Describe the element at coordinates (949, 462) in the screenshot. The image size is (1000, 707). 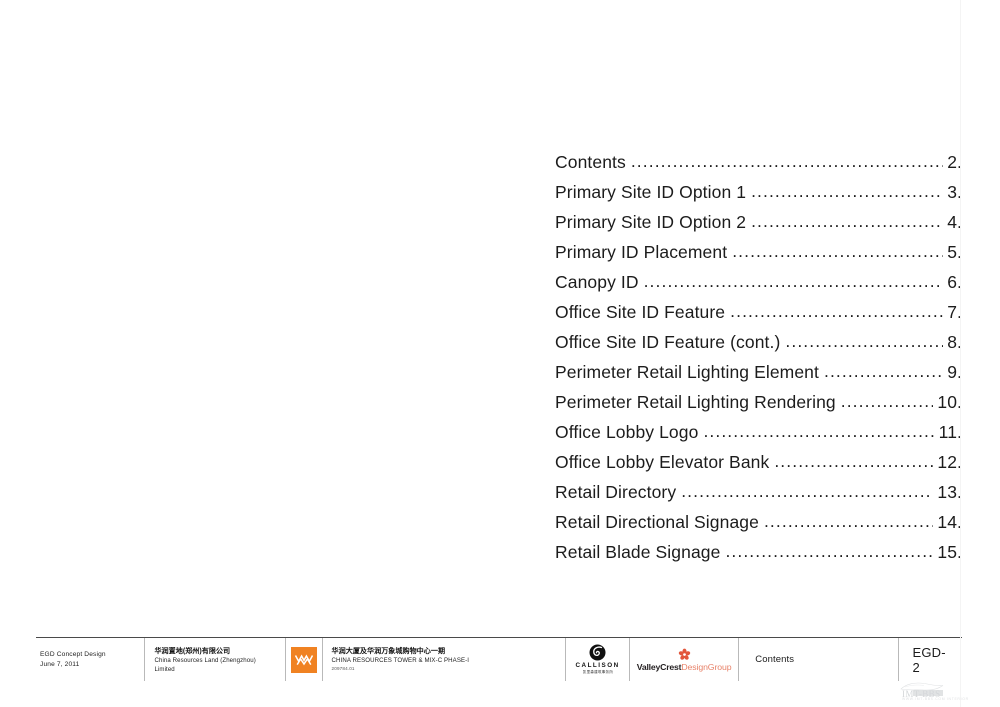
I see `toc-entry-page: 12.` at that location.